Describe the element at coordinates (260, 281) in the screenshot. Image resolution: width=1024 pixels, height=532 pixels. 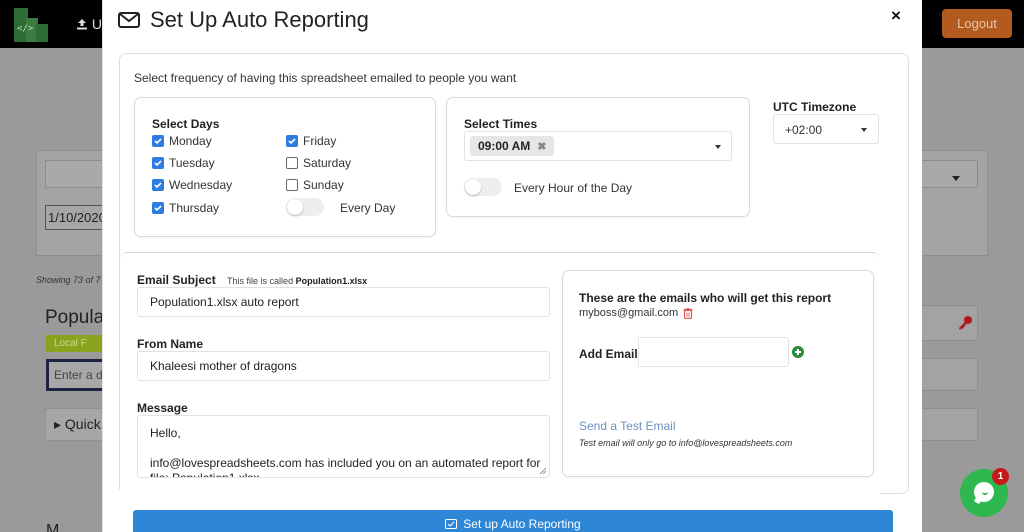
I see `file-hint-prefix: This file is called` at that location.